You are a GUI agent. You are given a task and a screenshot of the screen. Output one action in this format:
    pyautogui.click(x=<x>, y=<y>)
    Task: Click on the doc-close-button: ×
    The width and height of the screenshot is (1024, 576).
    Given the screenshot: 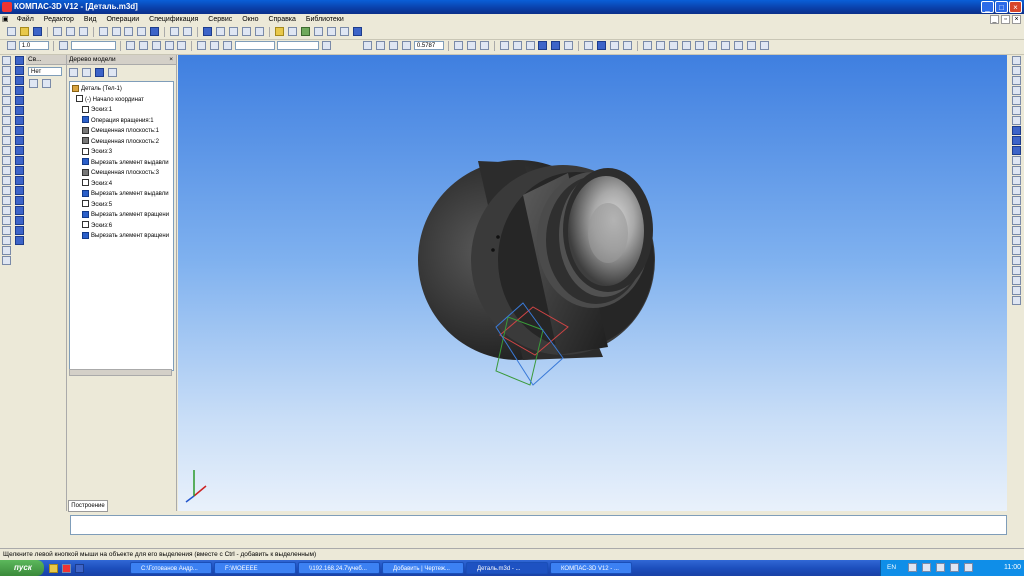 What is the action you would take?
    pyautogui.click(x=1016, y=19)
    